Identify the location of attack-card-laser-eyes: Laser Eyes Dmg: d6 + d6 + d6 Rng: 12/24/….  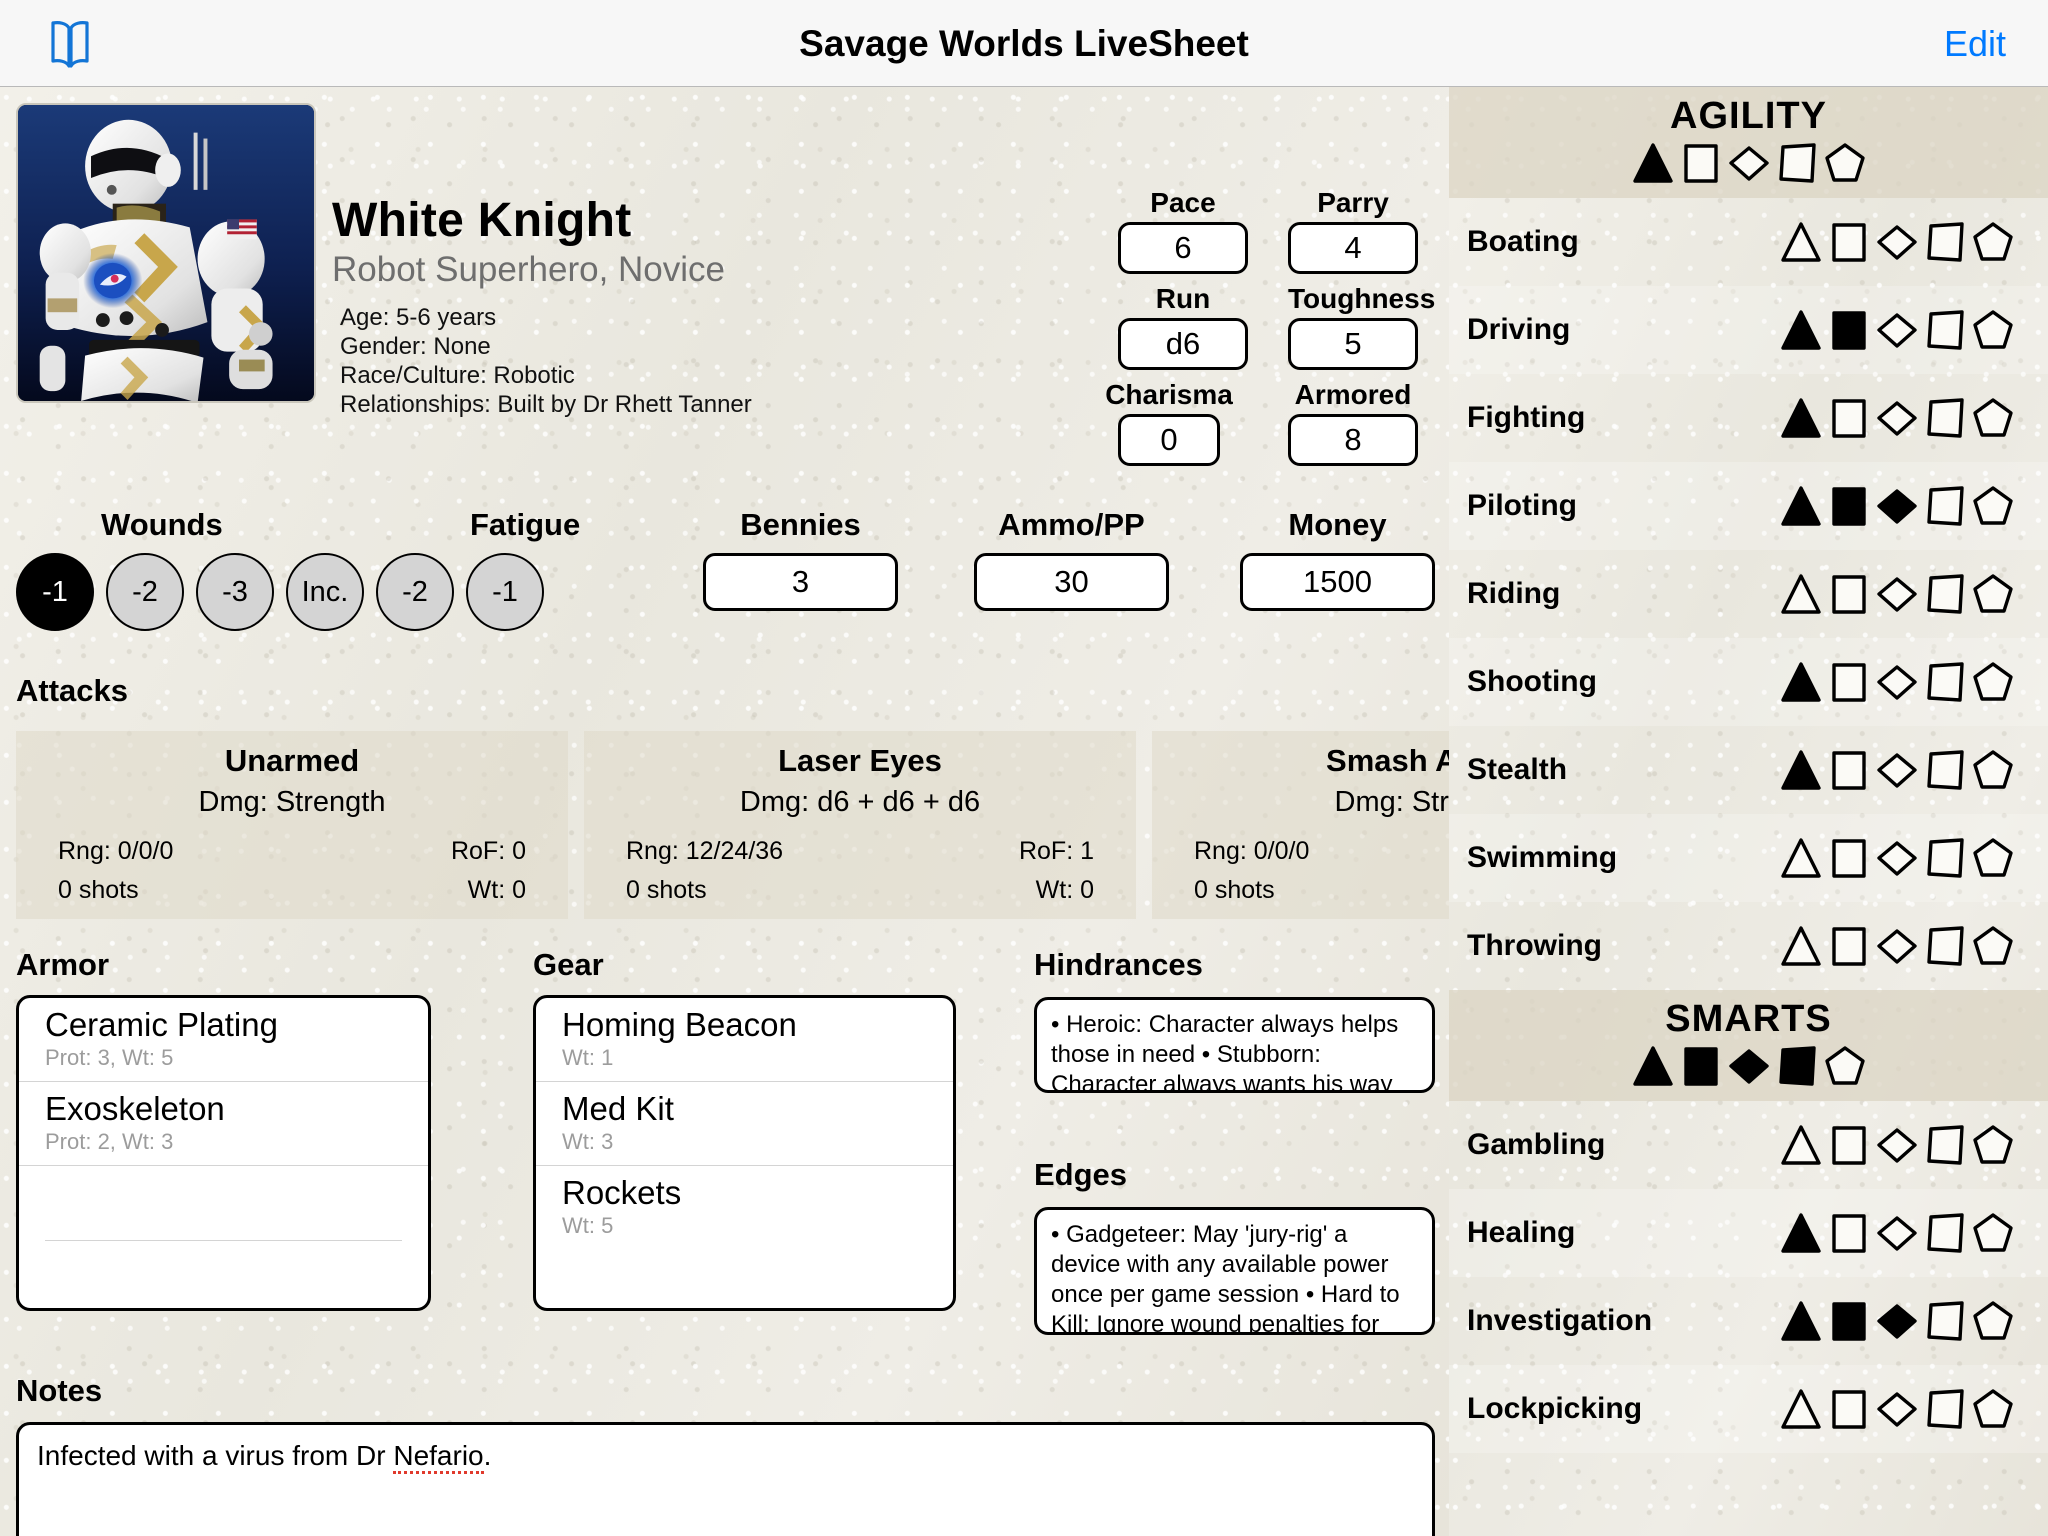
(860, 825).